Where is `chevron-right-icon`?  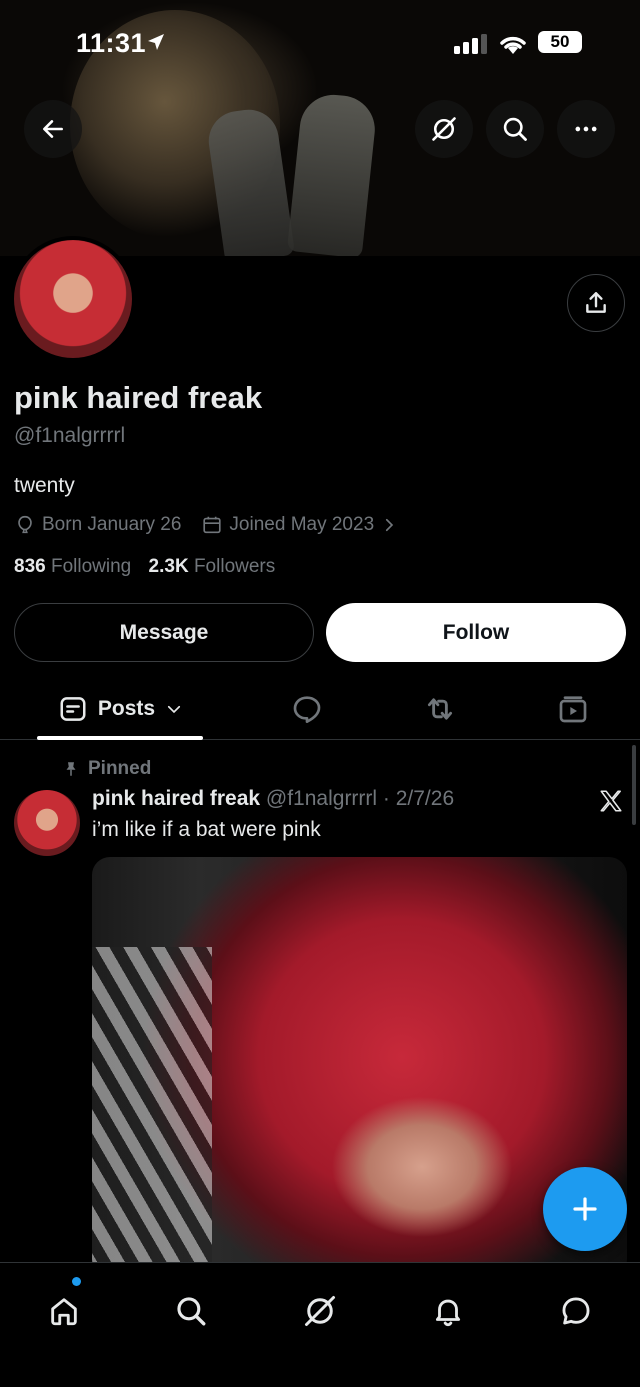 chevron-right-icon is located at coordinates (390, 525).